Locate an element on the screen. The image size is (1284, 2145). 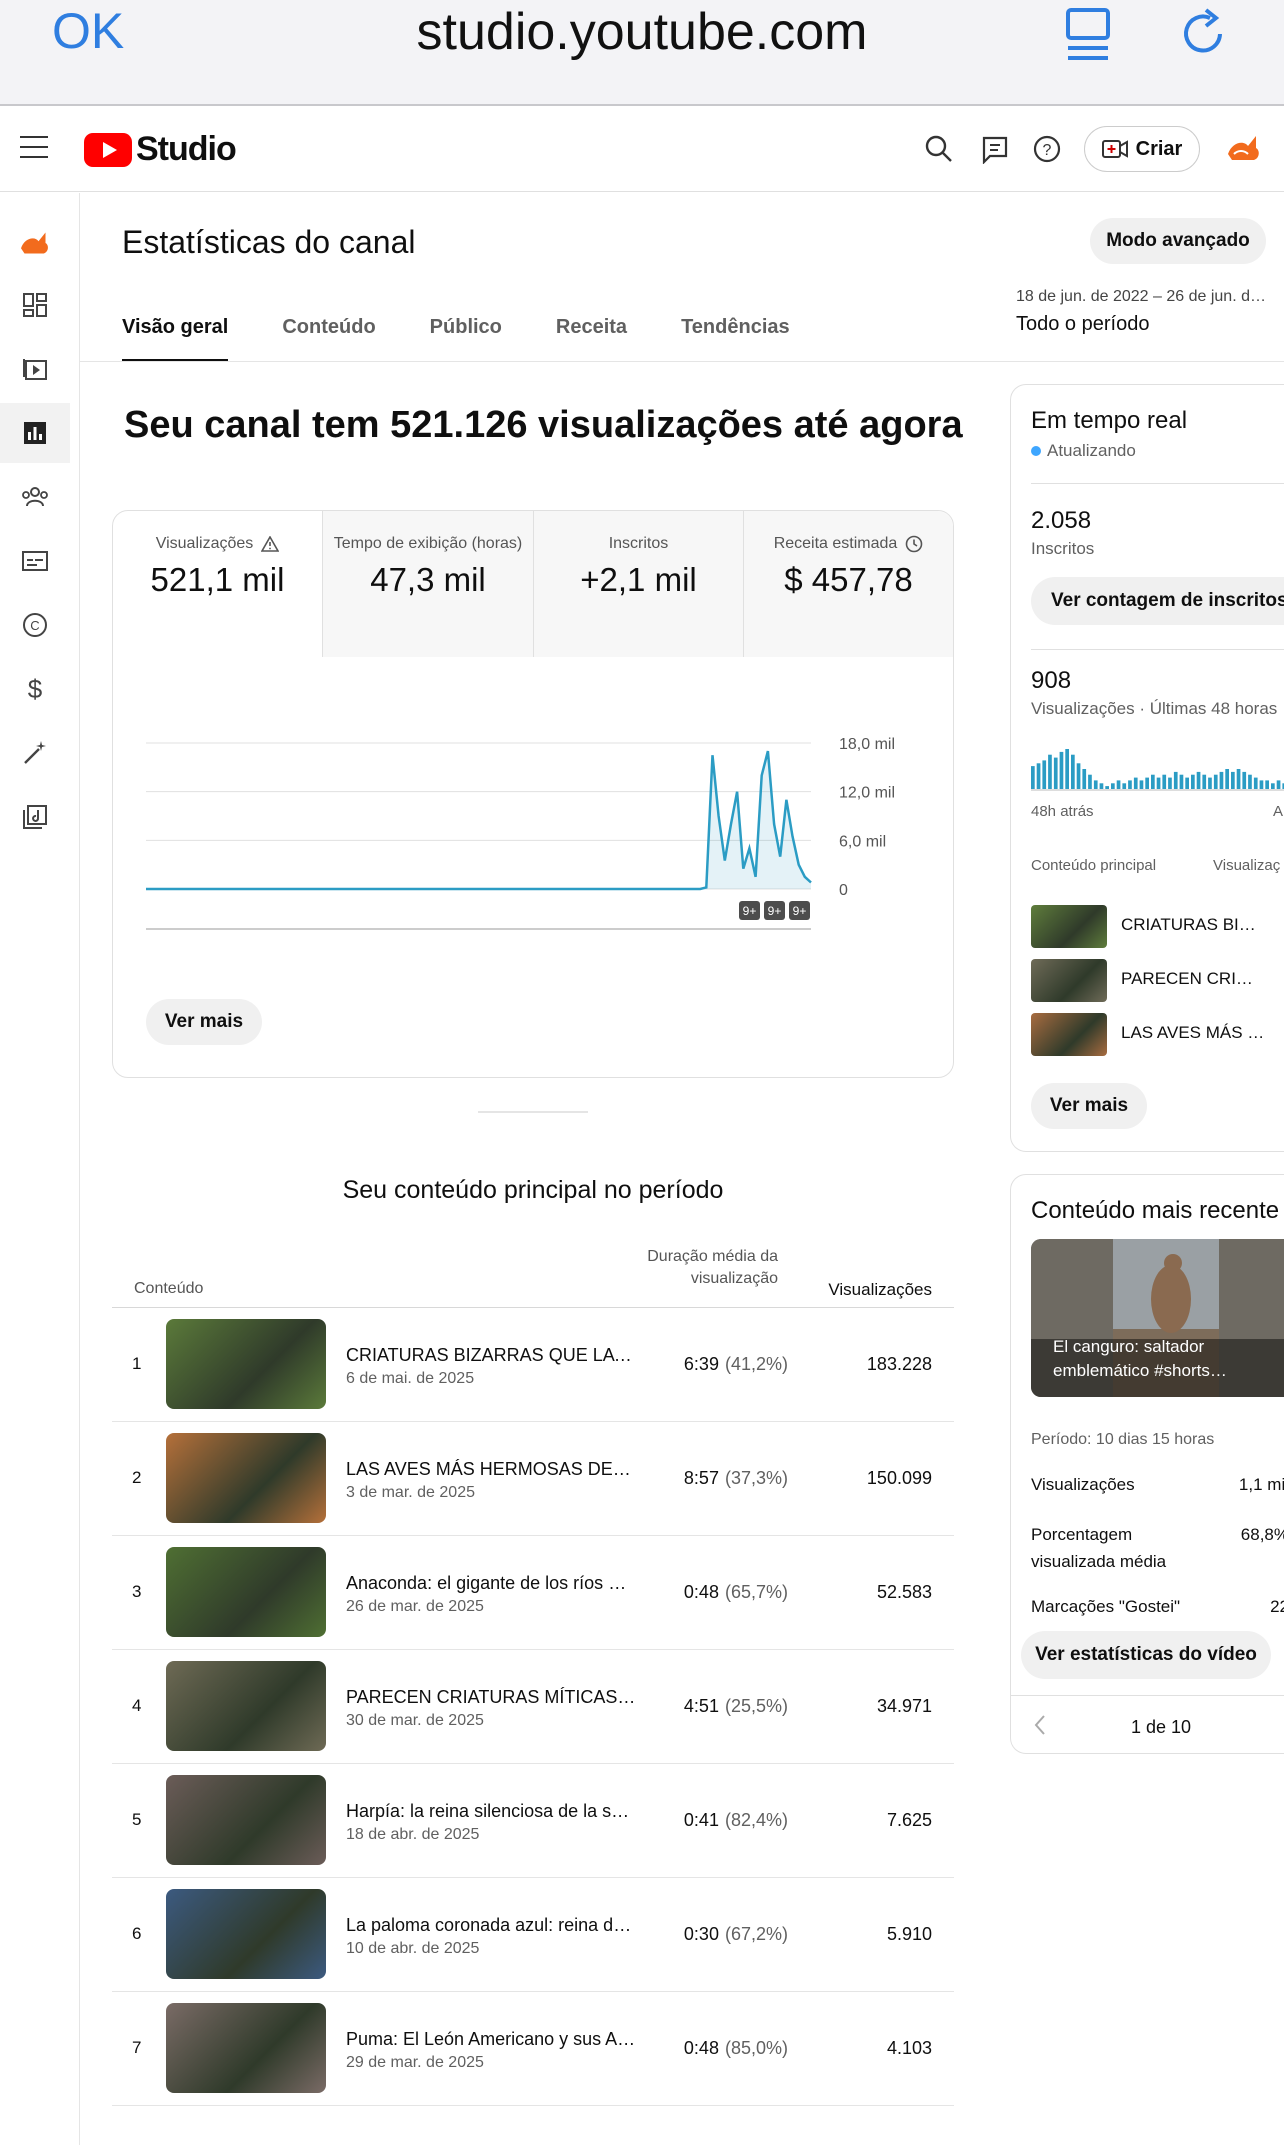
studio-logo: Studio is located at coordinates (160, 149).